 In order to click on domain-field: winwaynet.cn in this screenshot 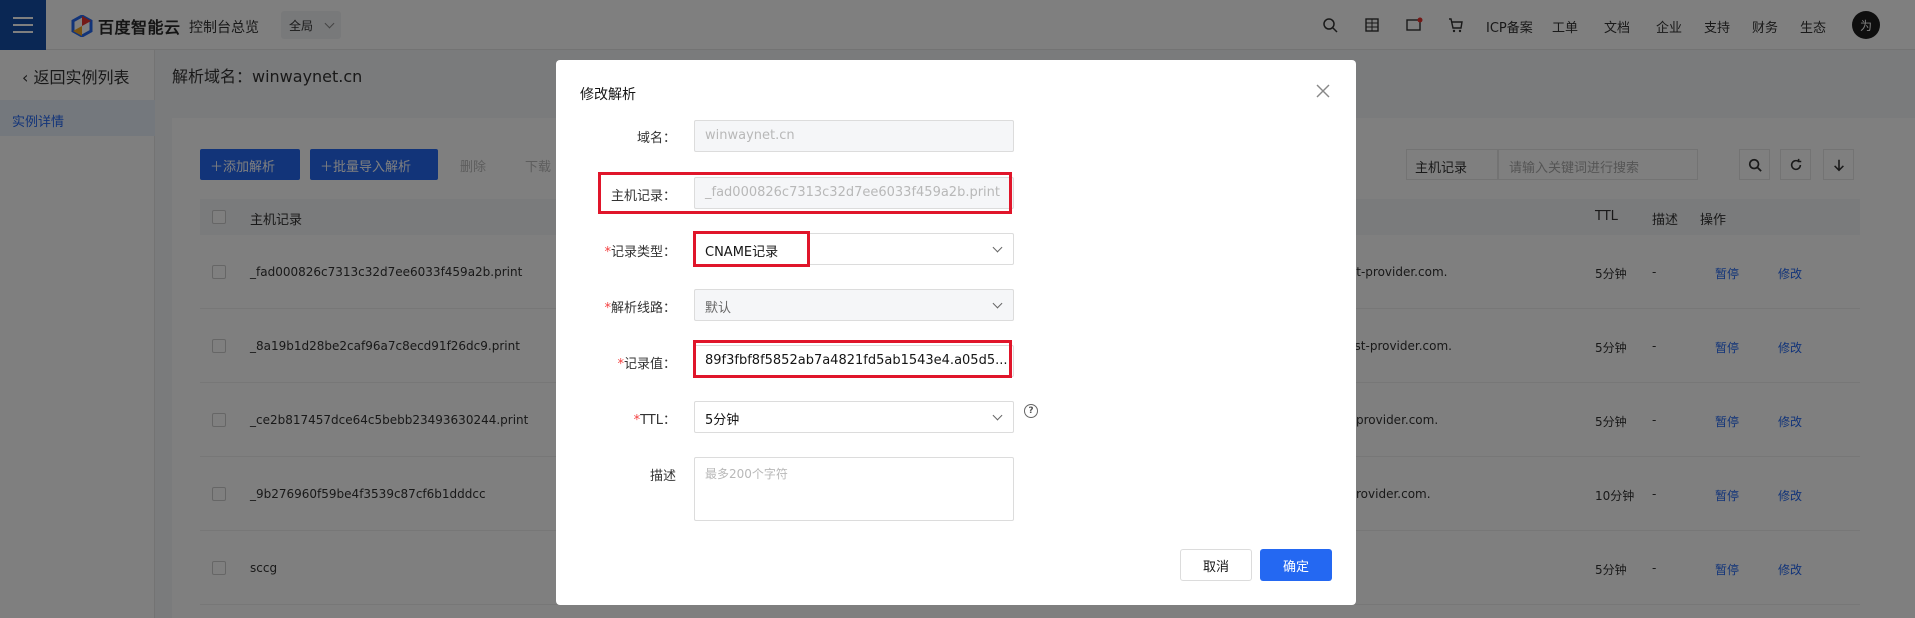, I will do `click(854, 136)`.